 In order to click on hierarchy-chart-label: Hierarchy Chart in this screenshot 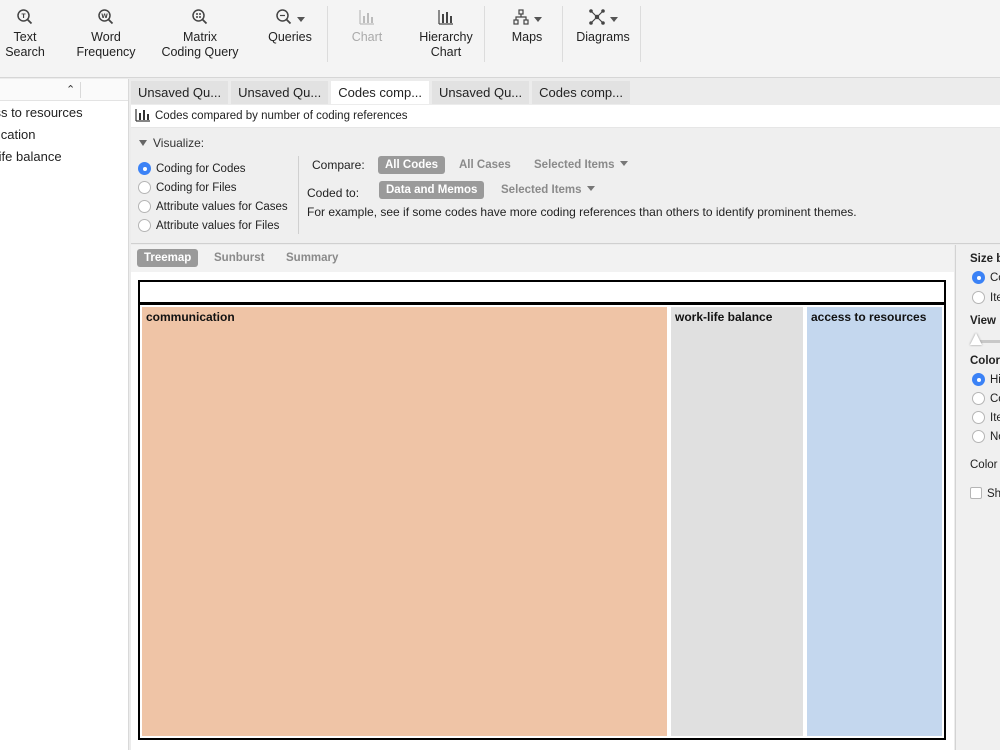, I will do `click(446, 44)`.